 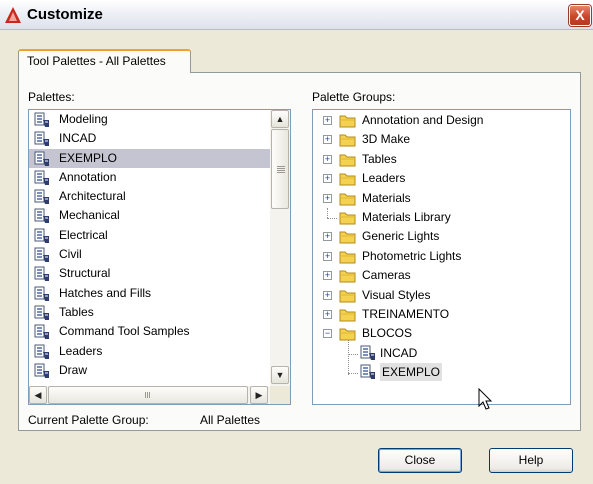 I want to click on title-bar: Customize X, so click(x=296, y=15).